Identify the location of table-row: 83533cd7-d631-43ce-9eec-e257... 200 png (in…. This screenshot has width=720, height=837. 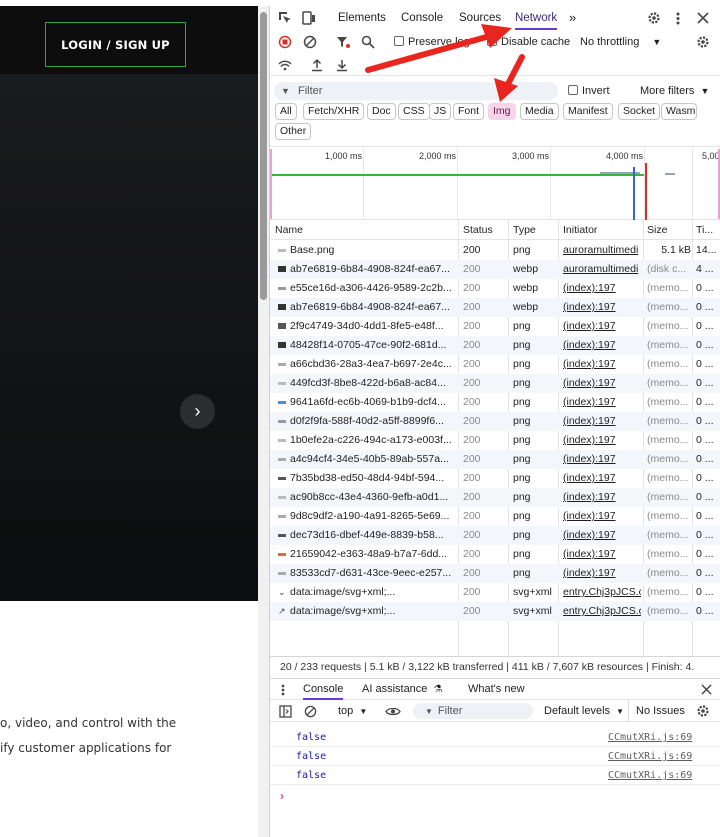
(495, 573).